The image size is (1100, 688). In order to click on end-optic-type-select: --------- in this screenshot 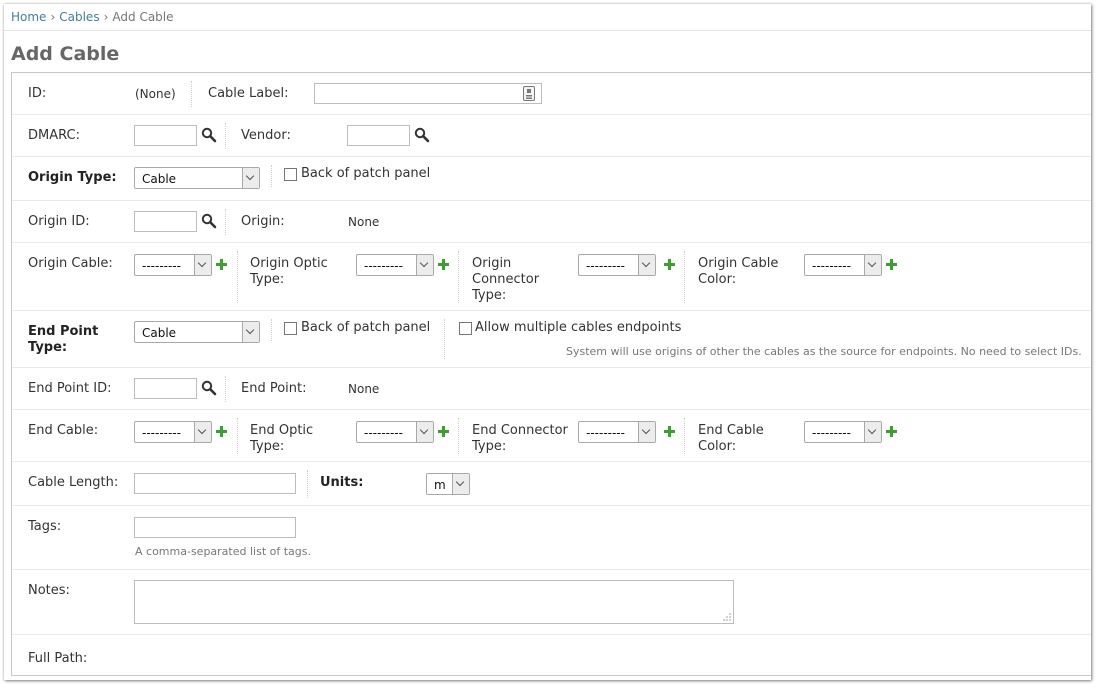, I will do `click(395, 432)`.